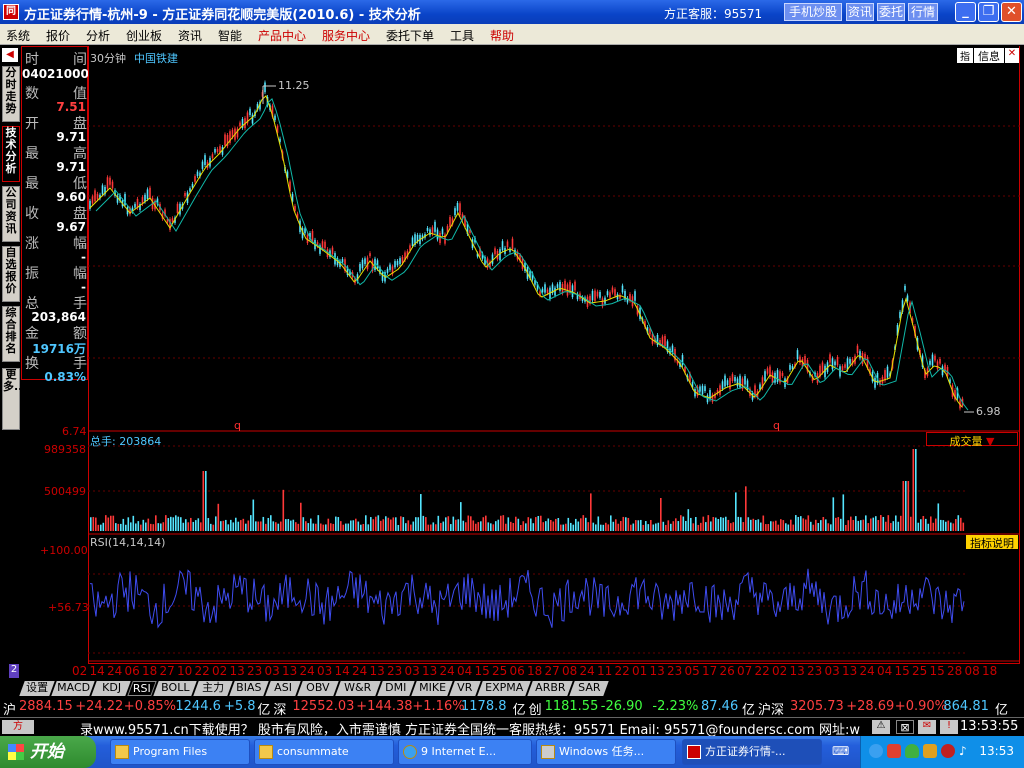 The image size is (1024, 768). I want to click on scroll-marker-icon: 2, so click(14, 671).